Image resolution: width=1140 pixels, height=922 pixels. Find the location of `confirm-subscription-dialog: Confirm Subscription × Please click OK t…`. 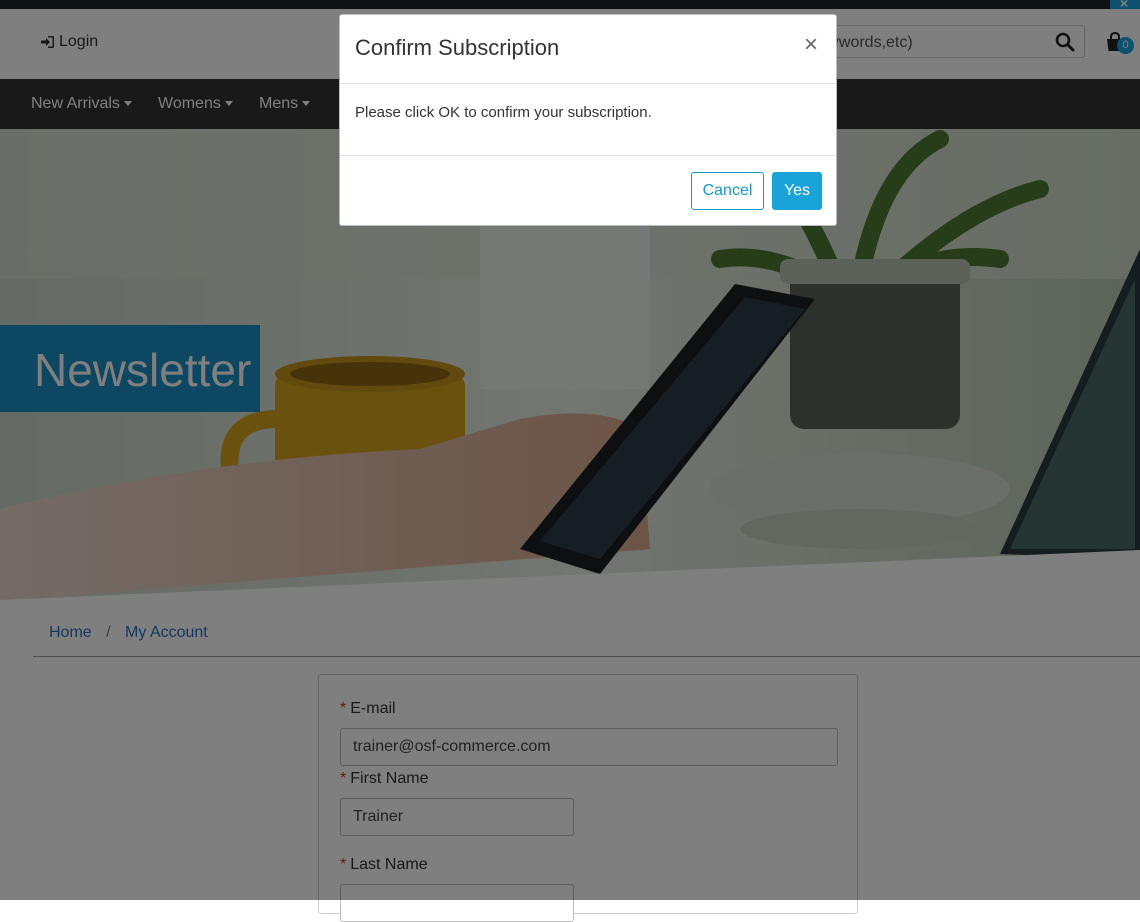

confirm-subscription-dialog: Confirm Subscription × Please click OK t… is located at coordinates (588, 120).